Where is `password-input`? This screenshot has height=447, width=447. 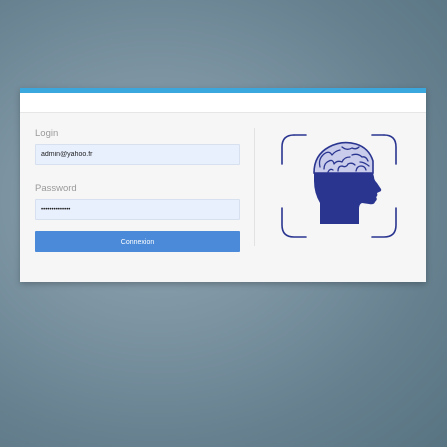 password-input is located at coordinates (137, 209).